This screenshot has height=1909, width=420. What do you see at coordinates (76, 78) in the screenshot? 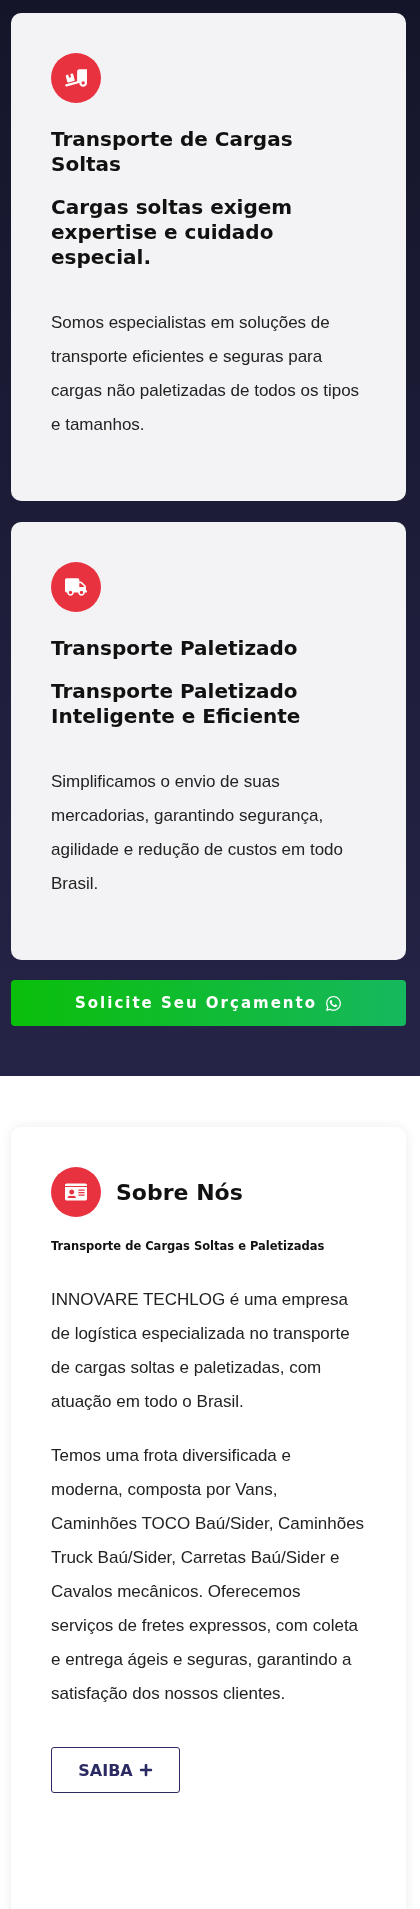
I see `hand-truck-icon` at bounding box center [76, 78].